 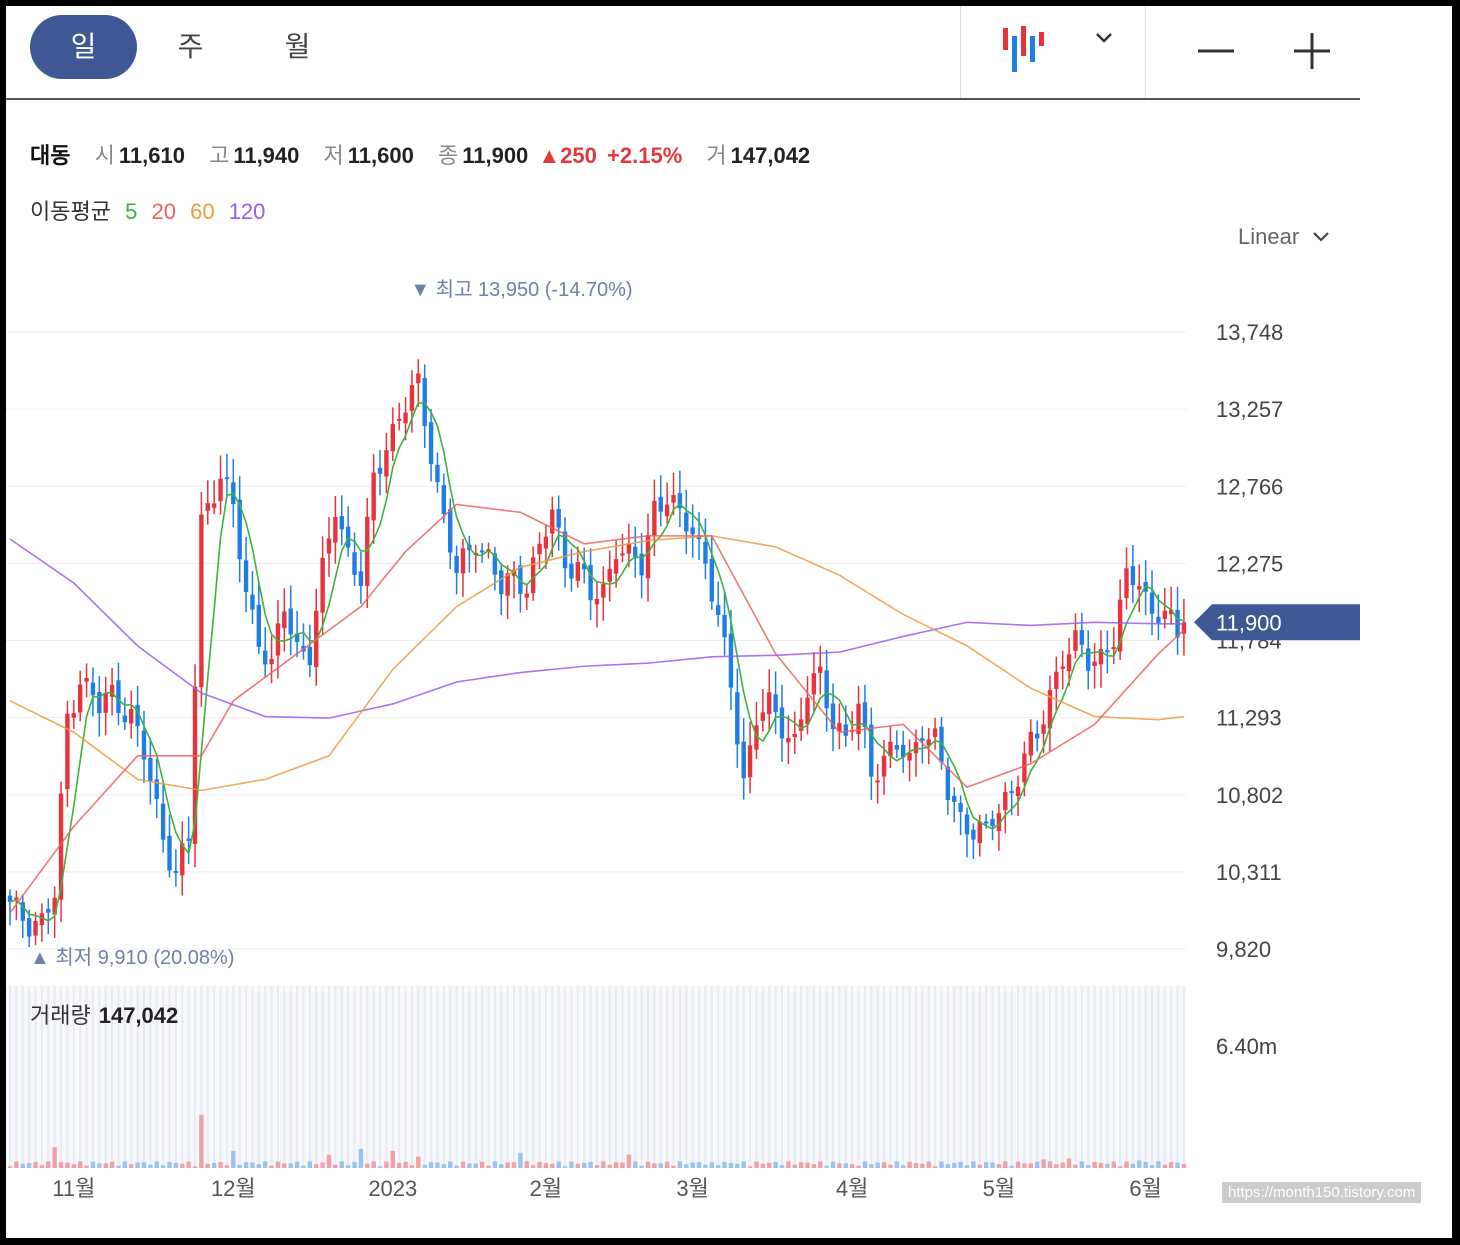 What do you see at coordinates (1322, 1192) in the screenshot?
I see `watermark: https://month150.tistory.com` at bounding box center [1322, 1192].